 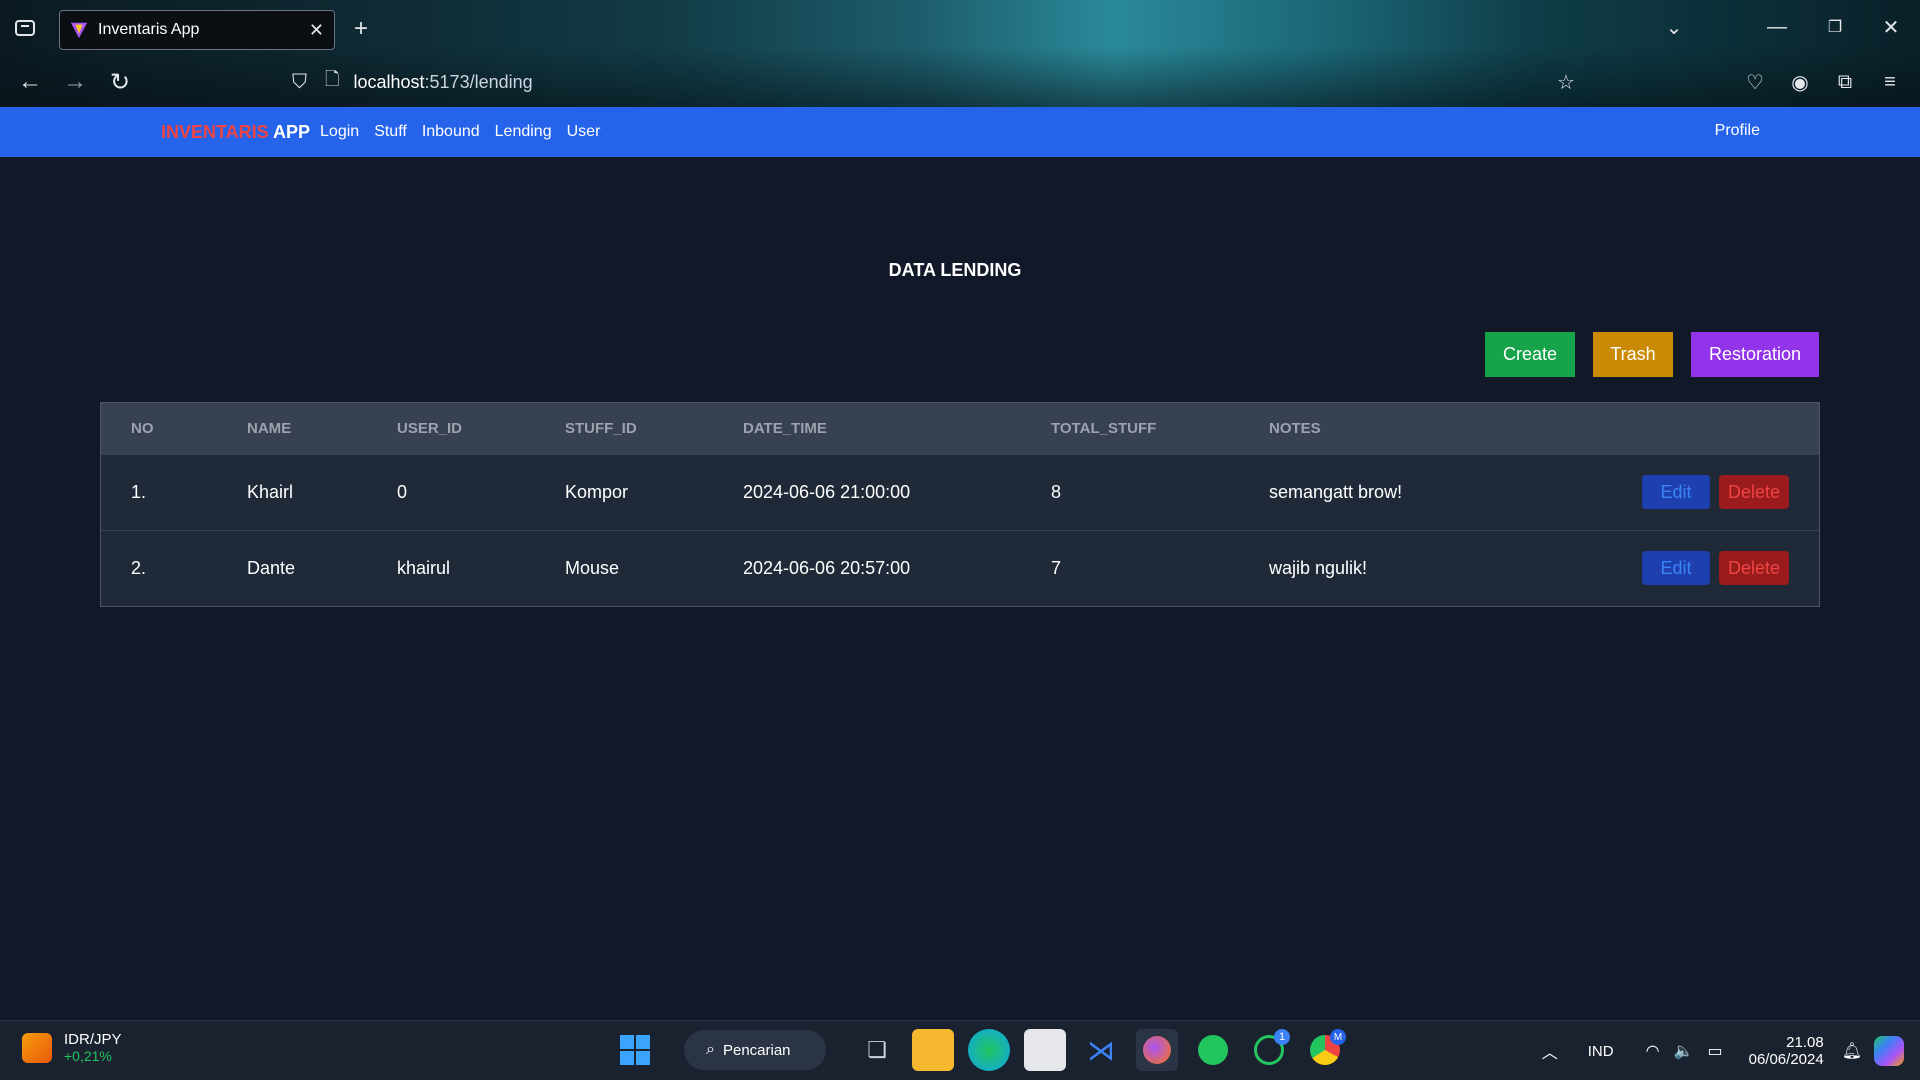 I want to click on search-label: Pencarian, so click(x=756, y=1050).